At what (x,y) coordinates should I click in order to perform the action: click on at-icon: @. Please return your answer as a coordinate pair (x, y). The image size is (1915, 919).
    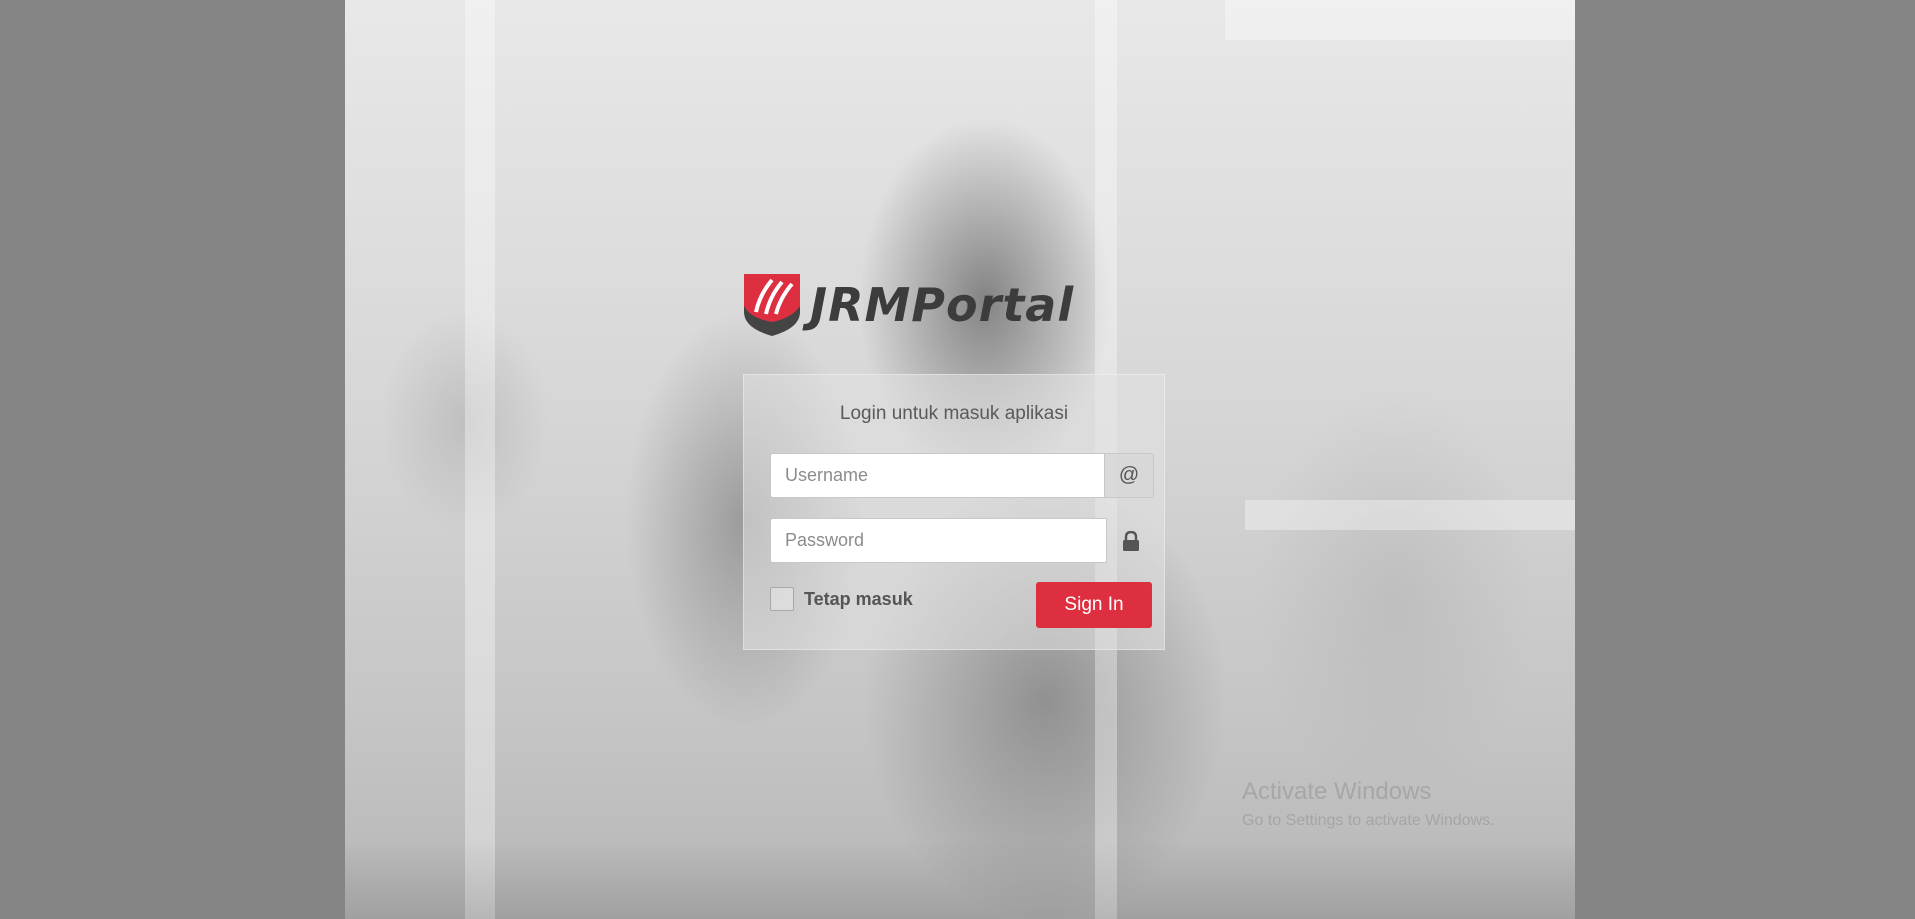
    Looking at the image, I should click on (1129, 475).